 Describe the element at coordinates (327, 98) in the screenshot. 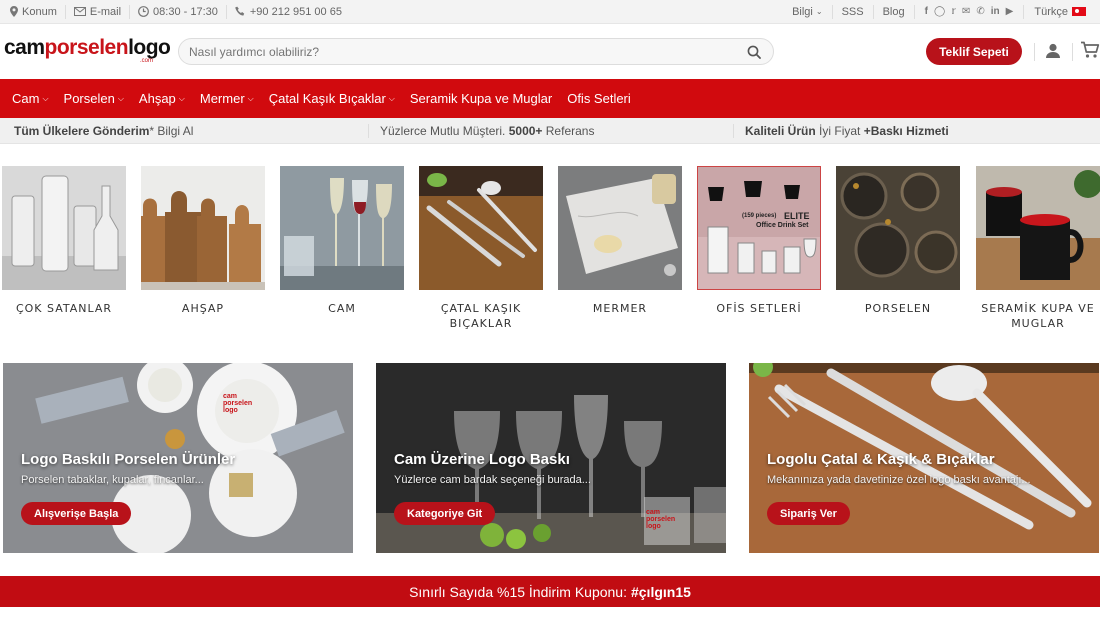

I see `nav-item-label: Çatal Kaşık Bıçaklar` at that location.